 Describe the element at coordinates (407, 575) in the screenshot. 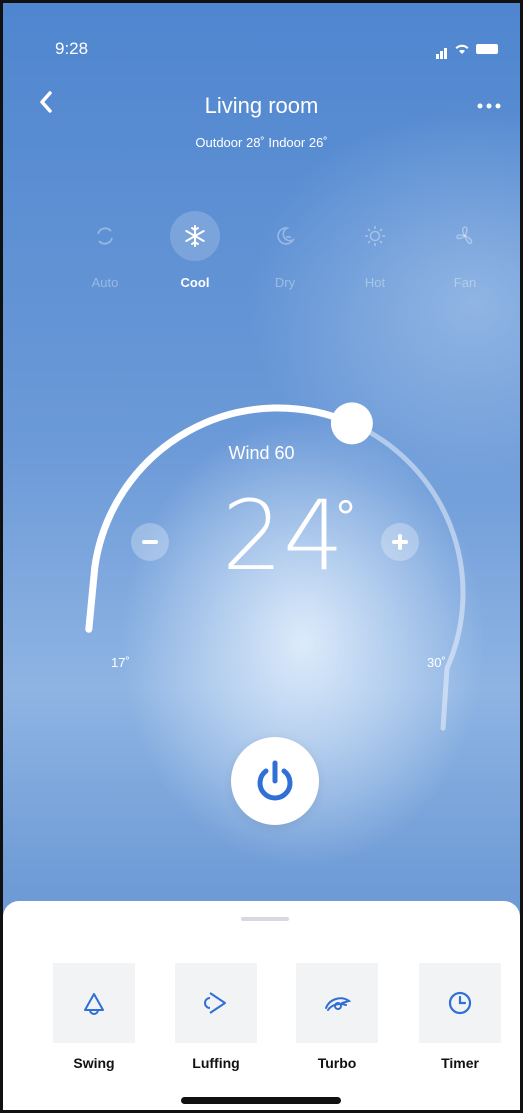

I see `dial-track-remaining` at that location.